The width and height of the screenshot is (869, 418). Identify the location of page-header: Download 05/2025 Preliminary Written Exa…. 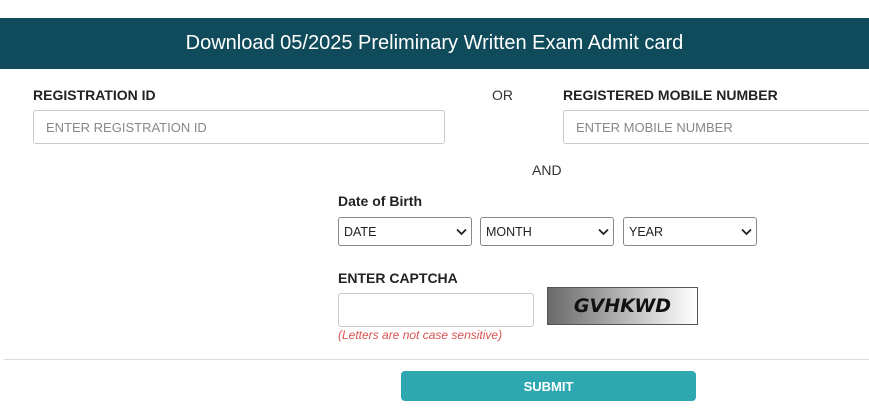
(434, 43).